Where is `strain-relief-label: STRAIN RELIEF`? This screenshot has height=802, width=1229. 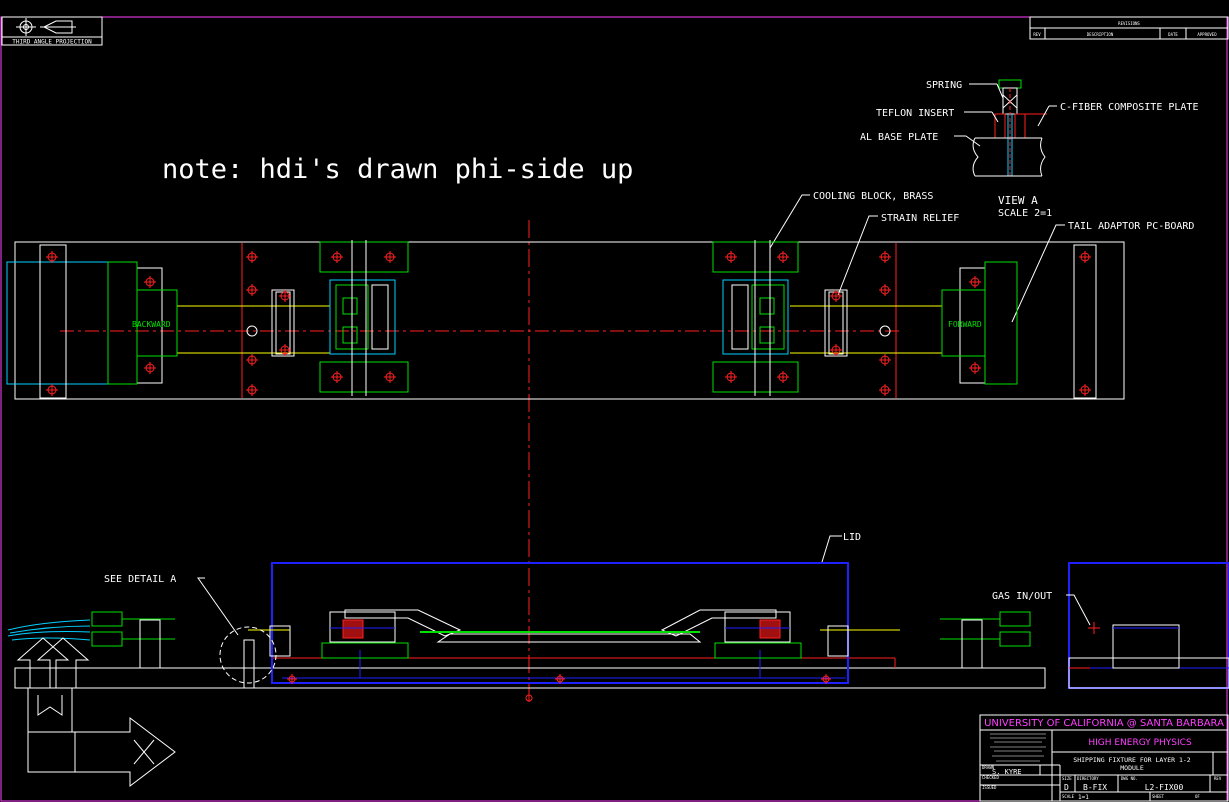
strain-relief-label: STRAIN RELIEF is located at coordinates (920, 218).